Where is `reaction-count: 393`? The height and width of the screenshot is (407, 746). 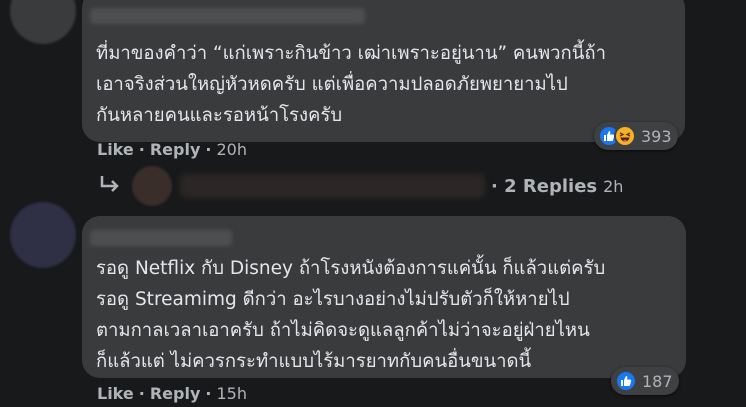 reaction-count: 393 is located at coordinates (656, 136).